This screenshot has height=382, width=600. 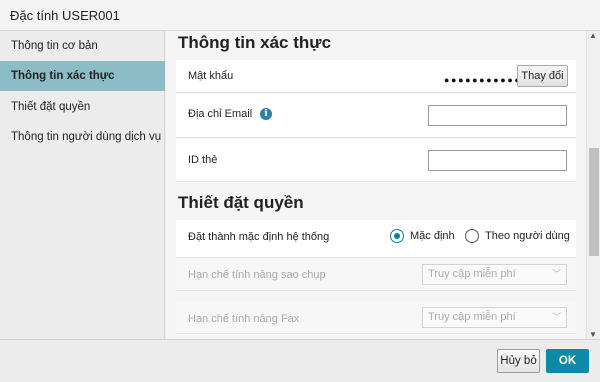 What do you see at coordinates (203, 160) in the screenshot?
I see `card-id-label: ID thẻ` at bounding box center [203, 160].